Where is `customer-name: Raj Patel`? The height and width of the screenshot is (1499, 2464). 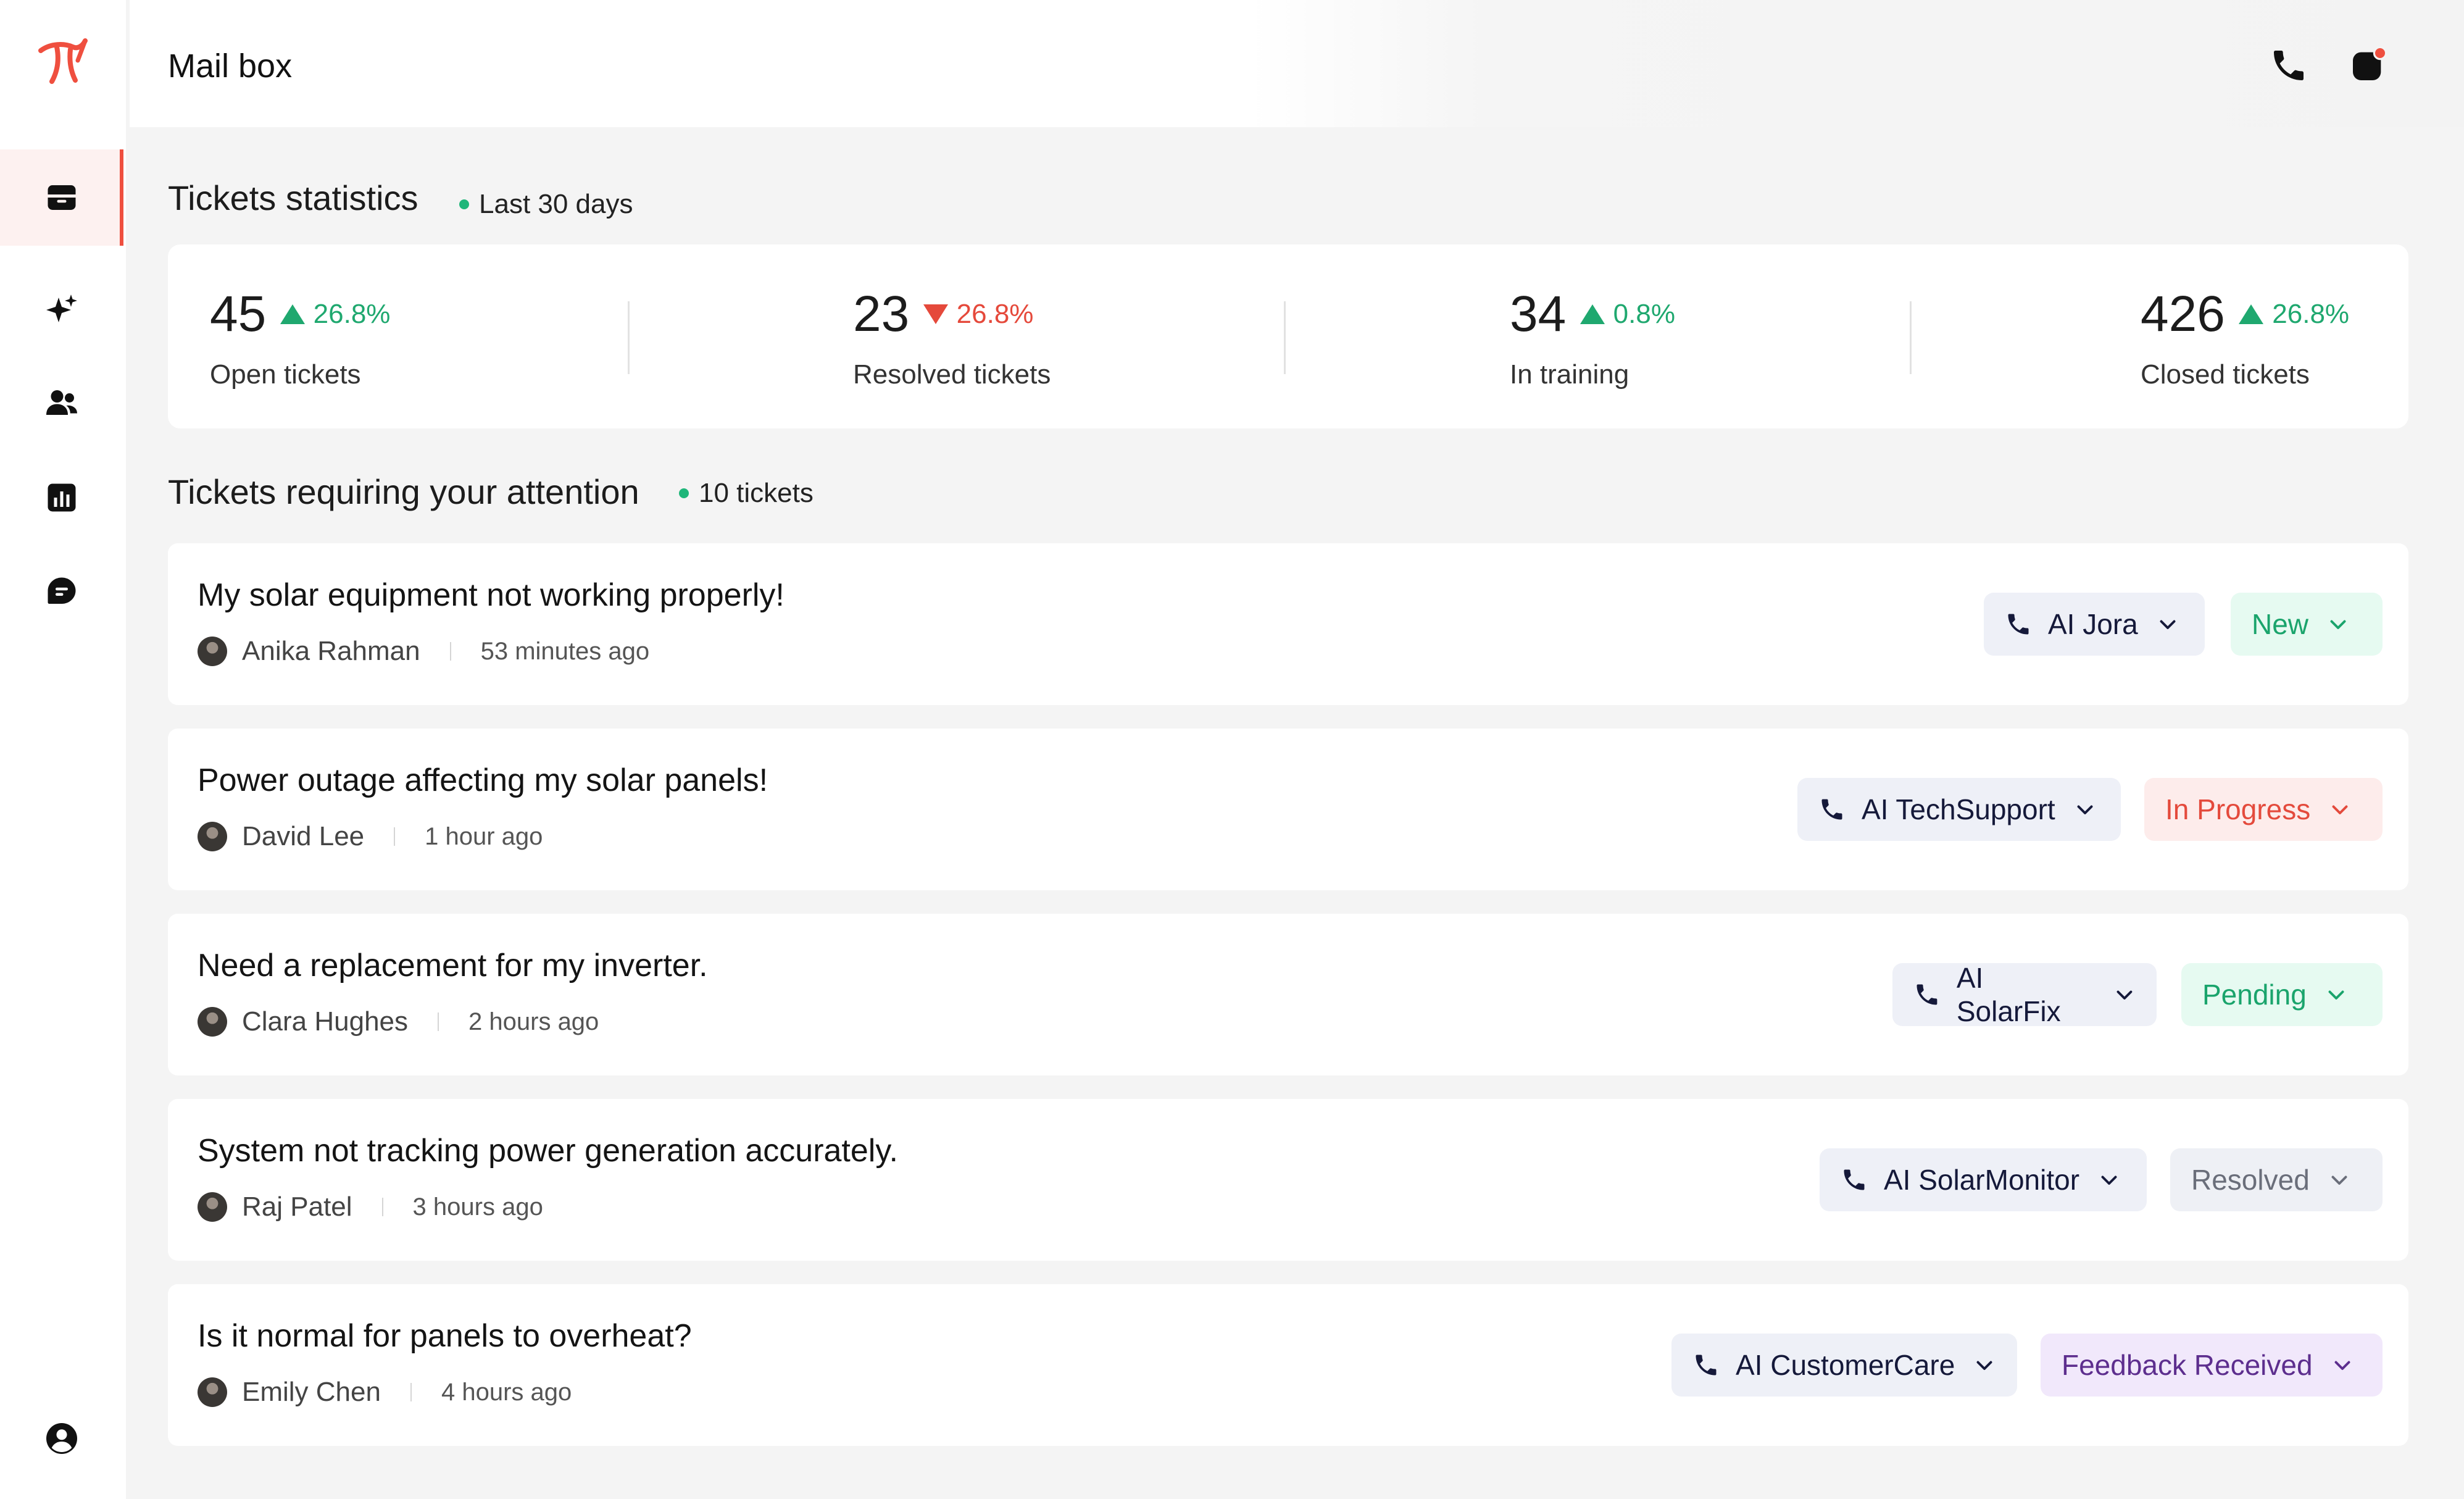 customer-name: Raj Patel is located at coordinates (297, 1207).